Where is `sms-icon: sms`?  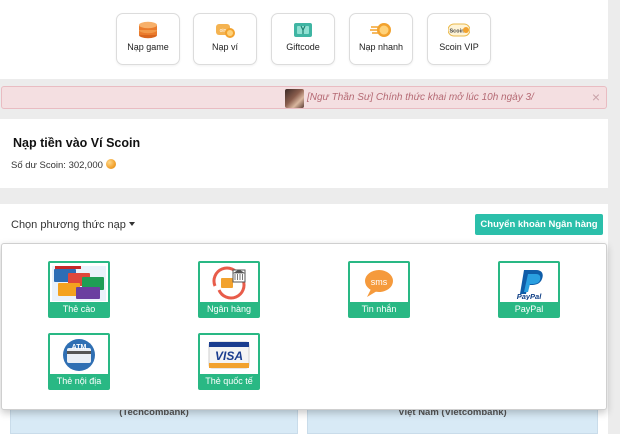 sms-icon: sms is located at coordinates (379, 283).